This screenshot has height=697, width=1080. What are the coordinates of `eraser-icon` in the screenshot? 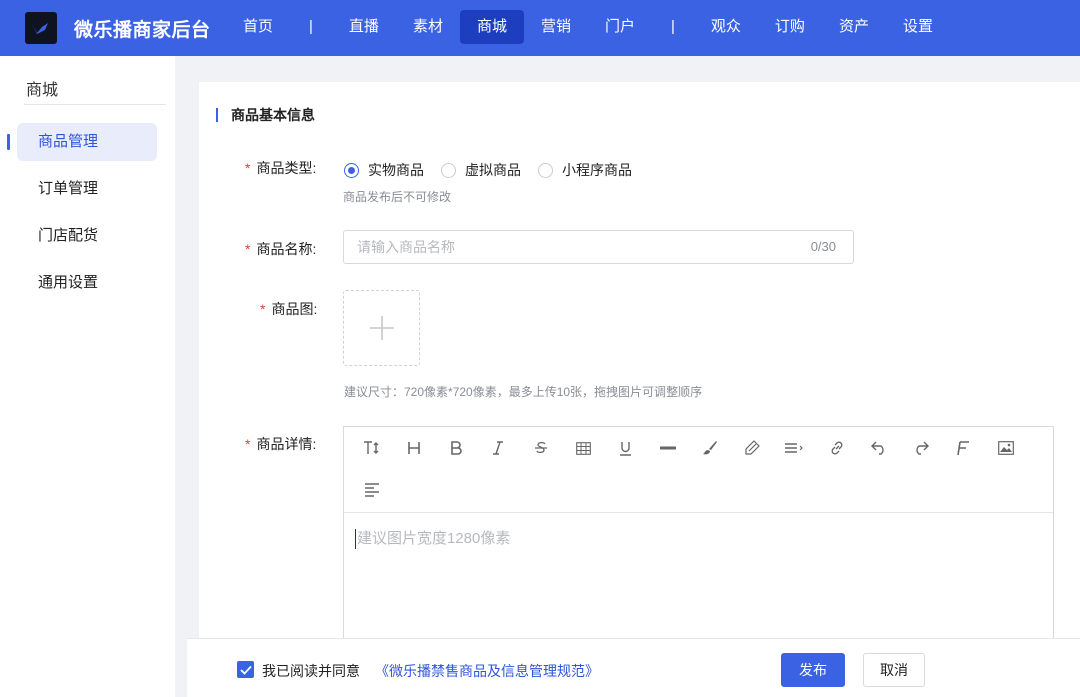 It's located at (752, 448).